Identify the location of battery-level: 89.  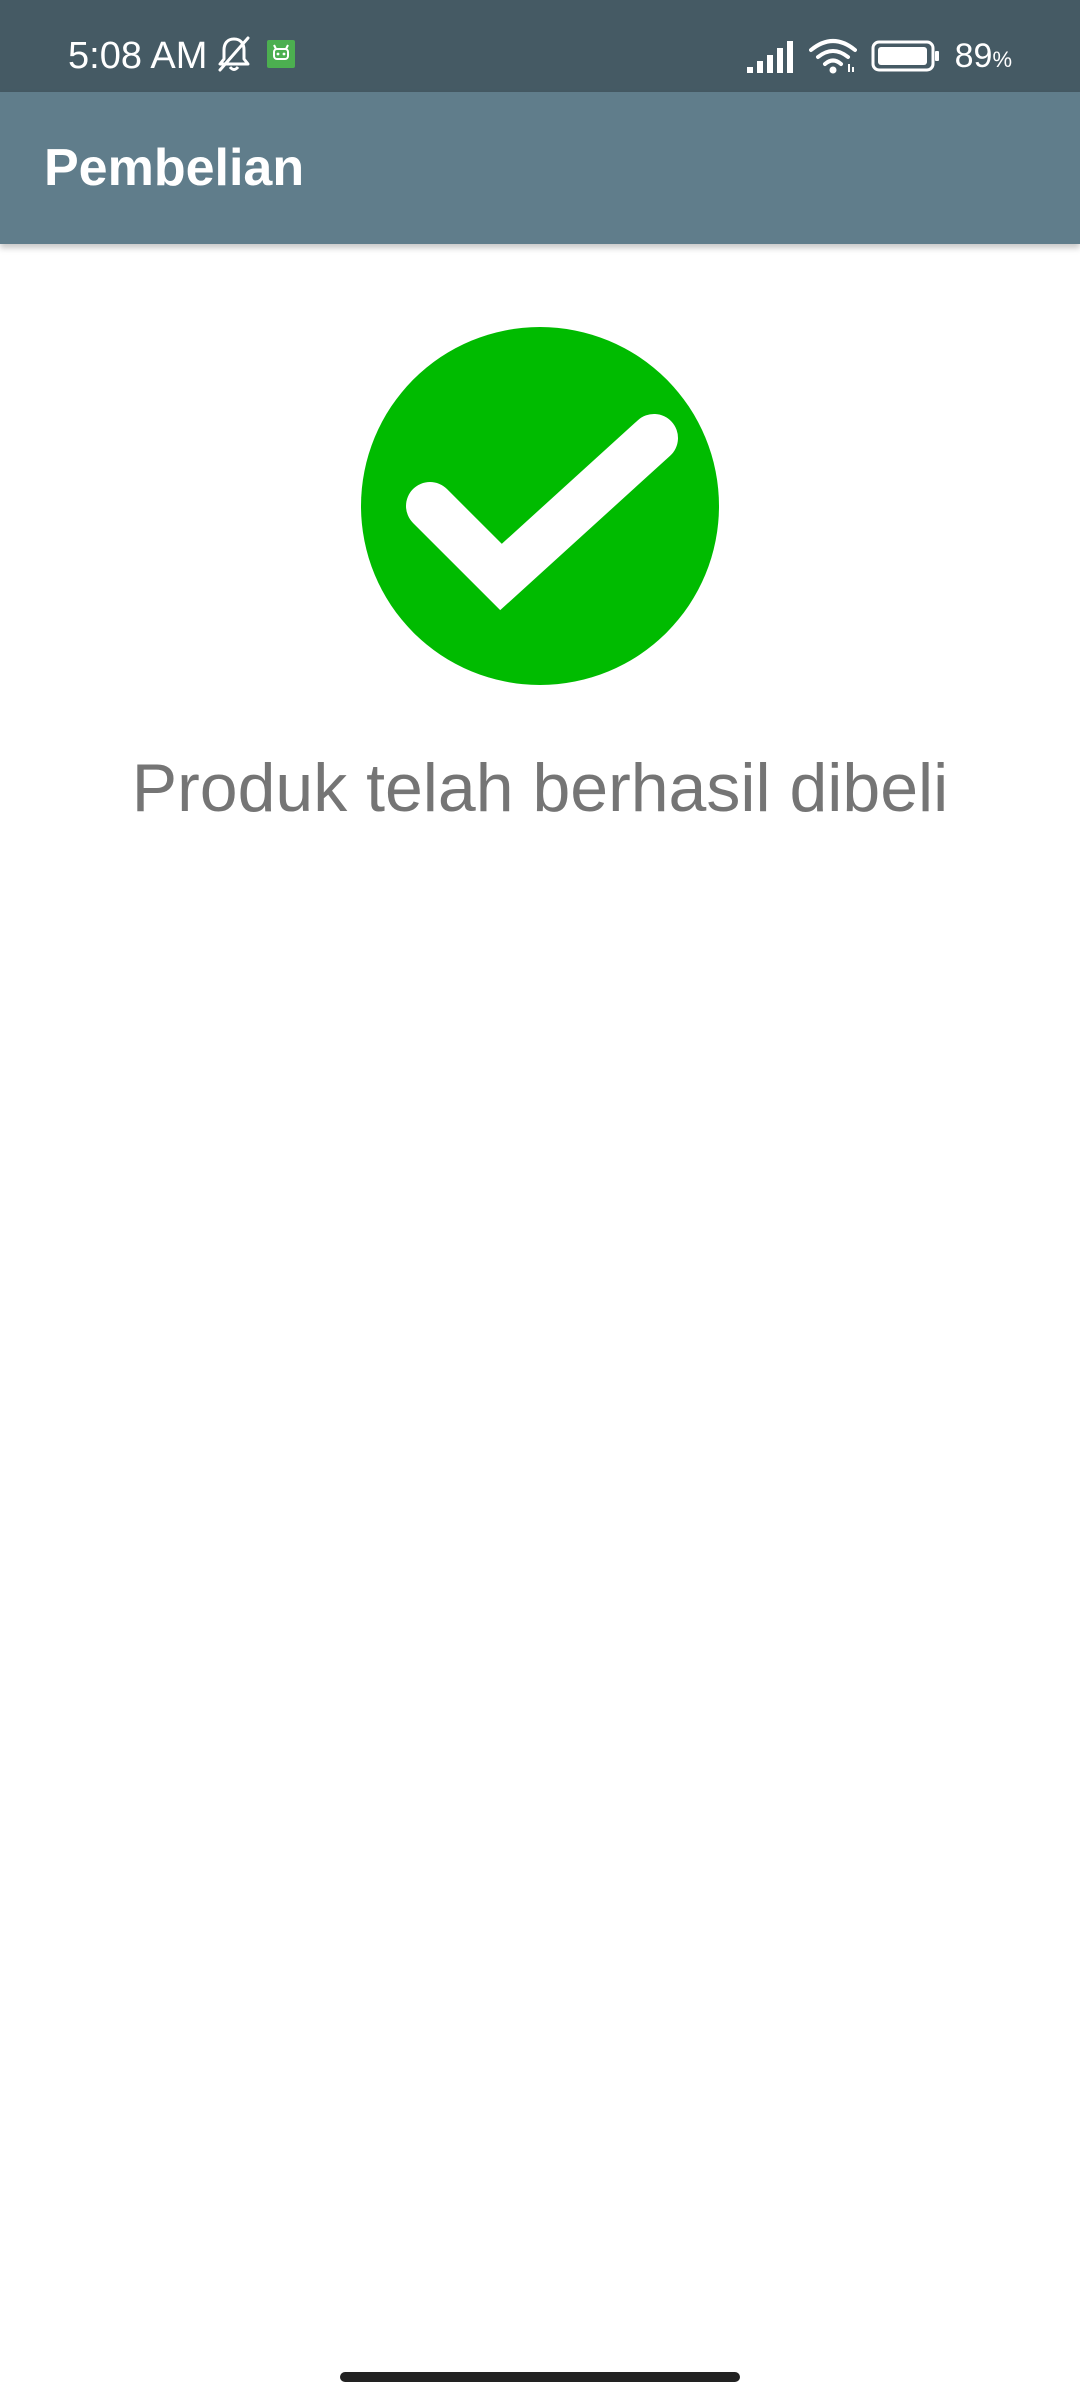
(973, 56).